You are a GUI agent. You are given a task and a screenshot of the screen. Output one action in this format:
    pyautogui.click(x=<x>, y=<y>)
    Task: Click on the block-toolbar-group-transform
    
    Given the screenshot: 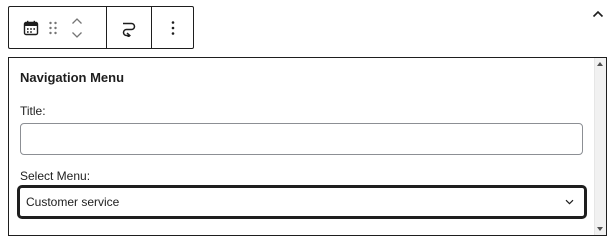 What is the action you would take?
    pyautogui.click(x=128, y=27)
    